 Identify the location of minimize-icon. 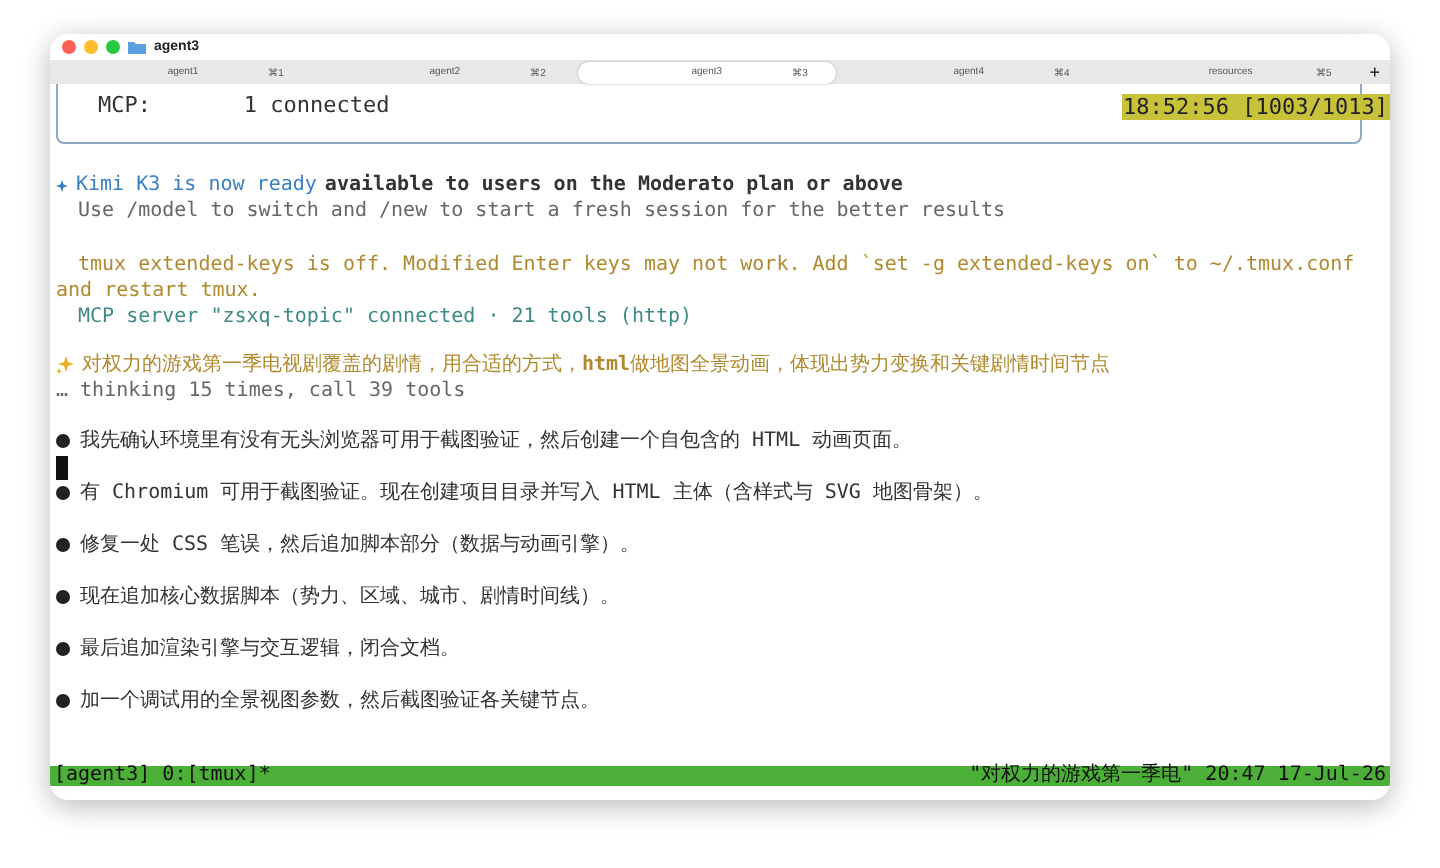
(91, 47).